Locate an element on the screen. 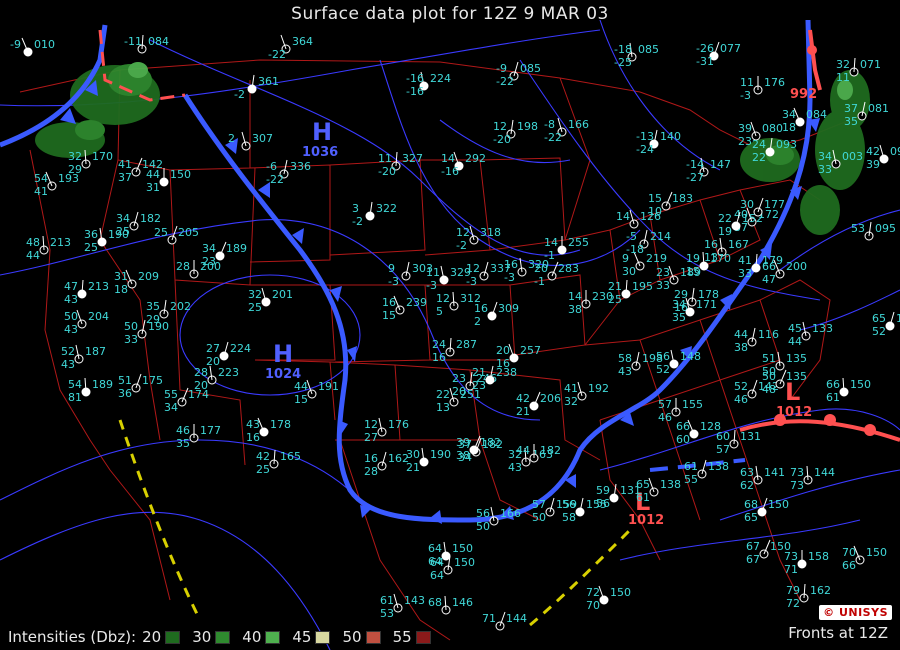  station-pressure: 003 is located at coordinates (852, 156).